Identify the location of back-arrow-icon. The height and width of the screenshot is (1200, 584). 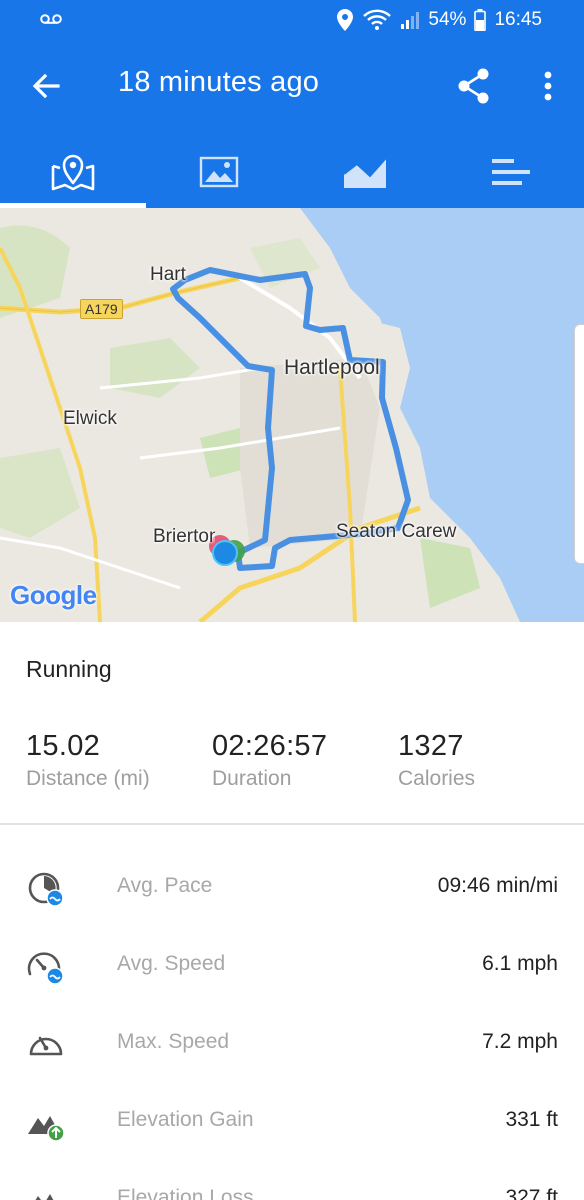
(46, 86).